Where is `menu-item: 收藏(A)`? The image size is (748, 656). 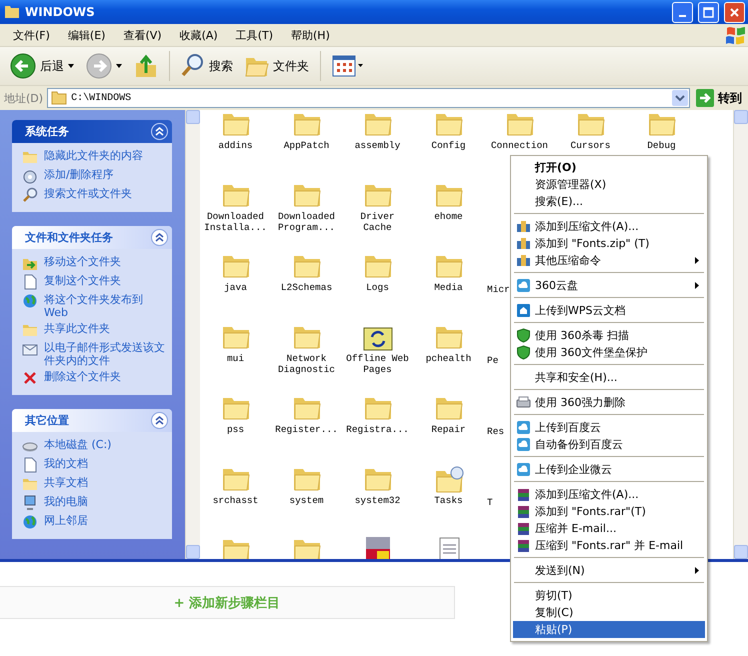 menu-item: 收藏(A) is located at coordinates (198, 35).